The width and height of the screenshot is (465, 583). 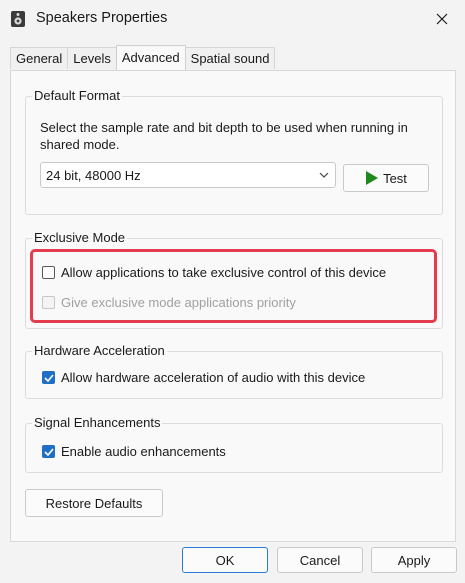 I want to click on speaker-icon, so click(x=18, y=19).